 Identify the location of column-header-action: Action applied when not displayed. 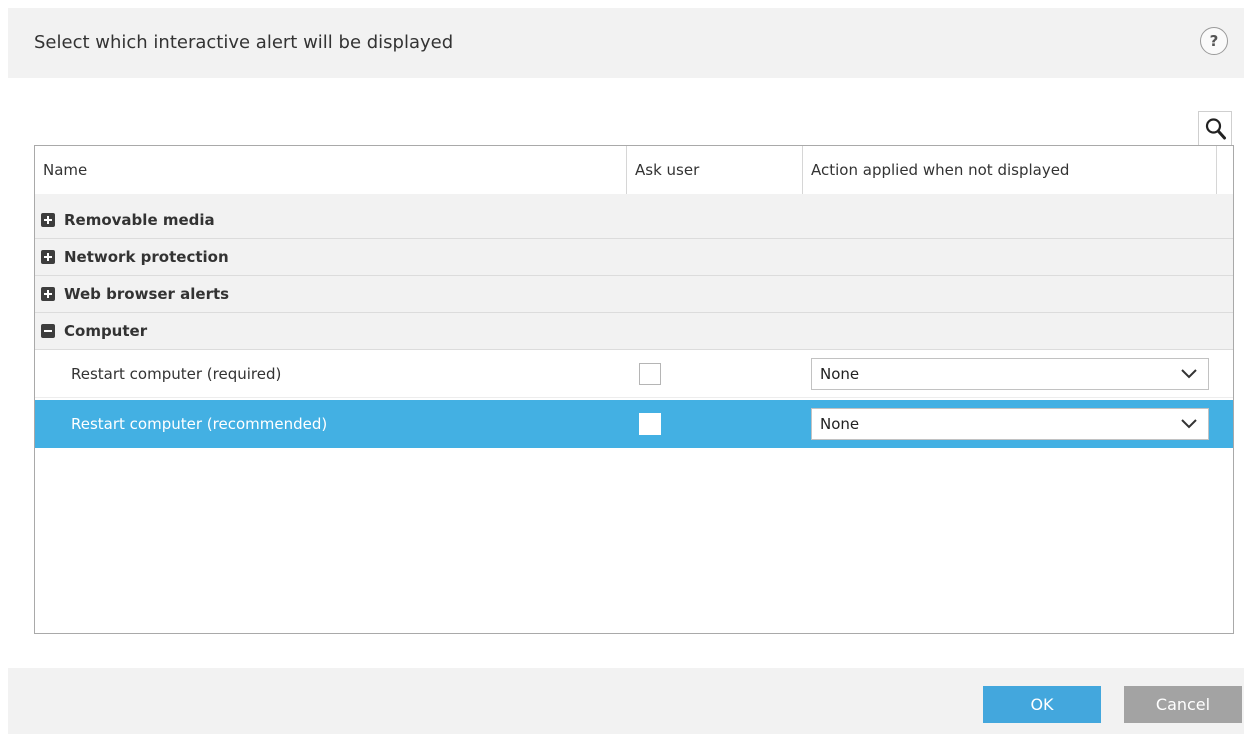
(1010, 170).